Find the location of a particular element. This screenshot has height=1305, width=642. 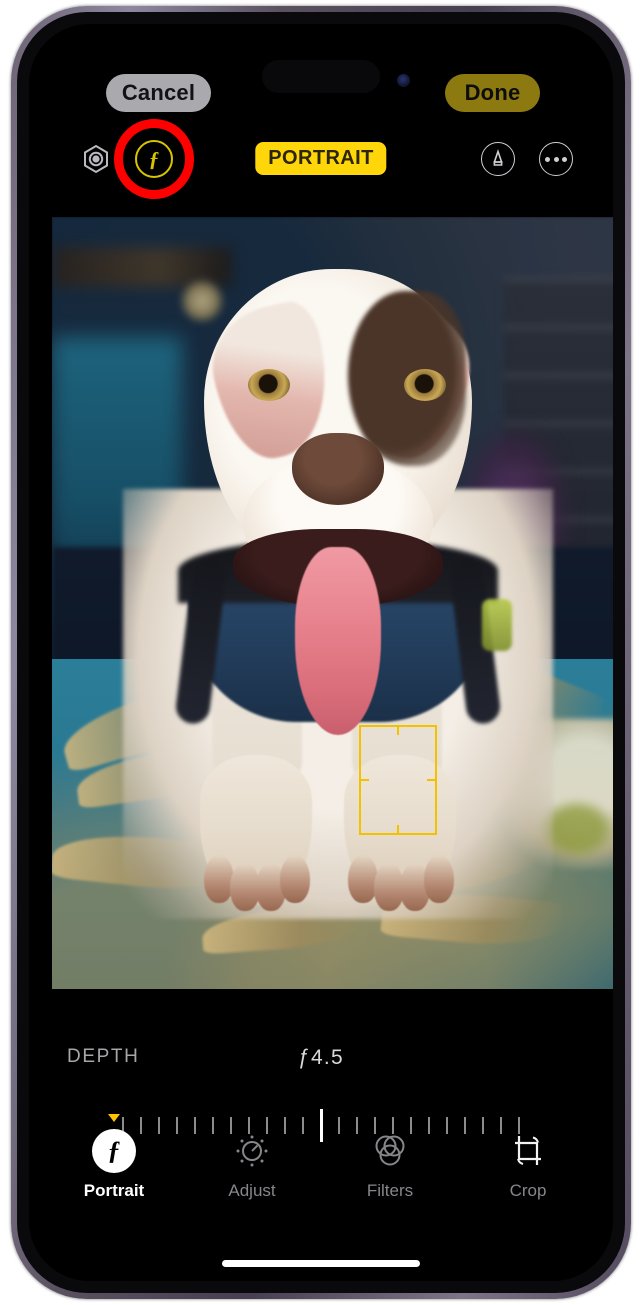

tab-adjust: Adjust is located at coordinates (252, 1164).